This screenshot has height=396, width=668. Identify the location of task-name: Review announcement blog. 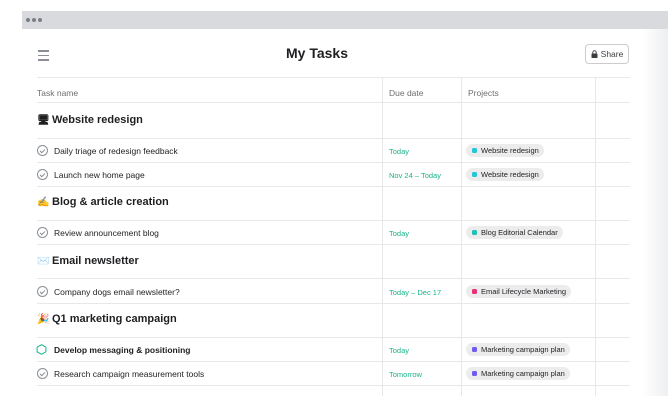
(106, 233).